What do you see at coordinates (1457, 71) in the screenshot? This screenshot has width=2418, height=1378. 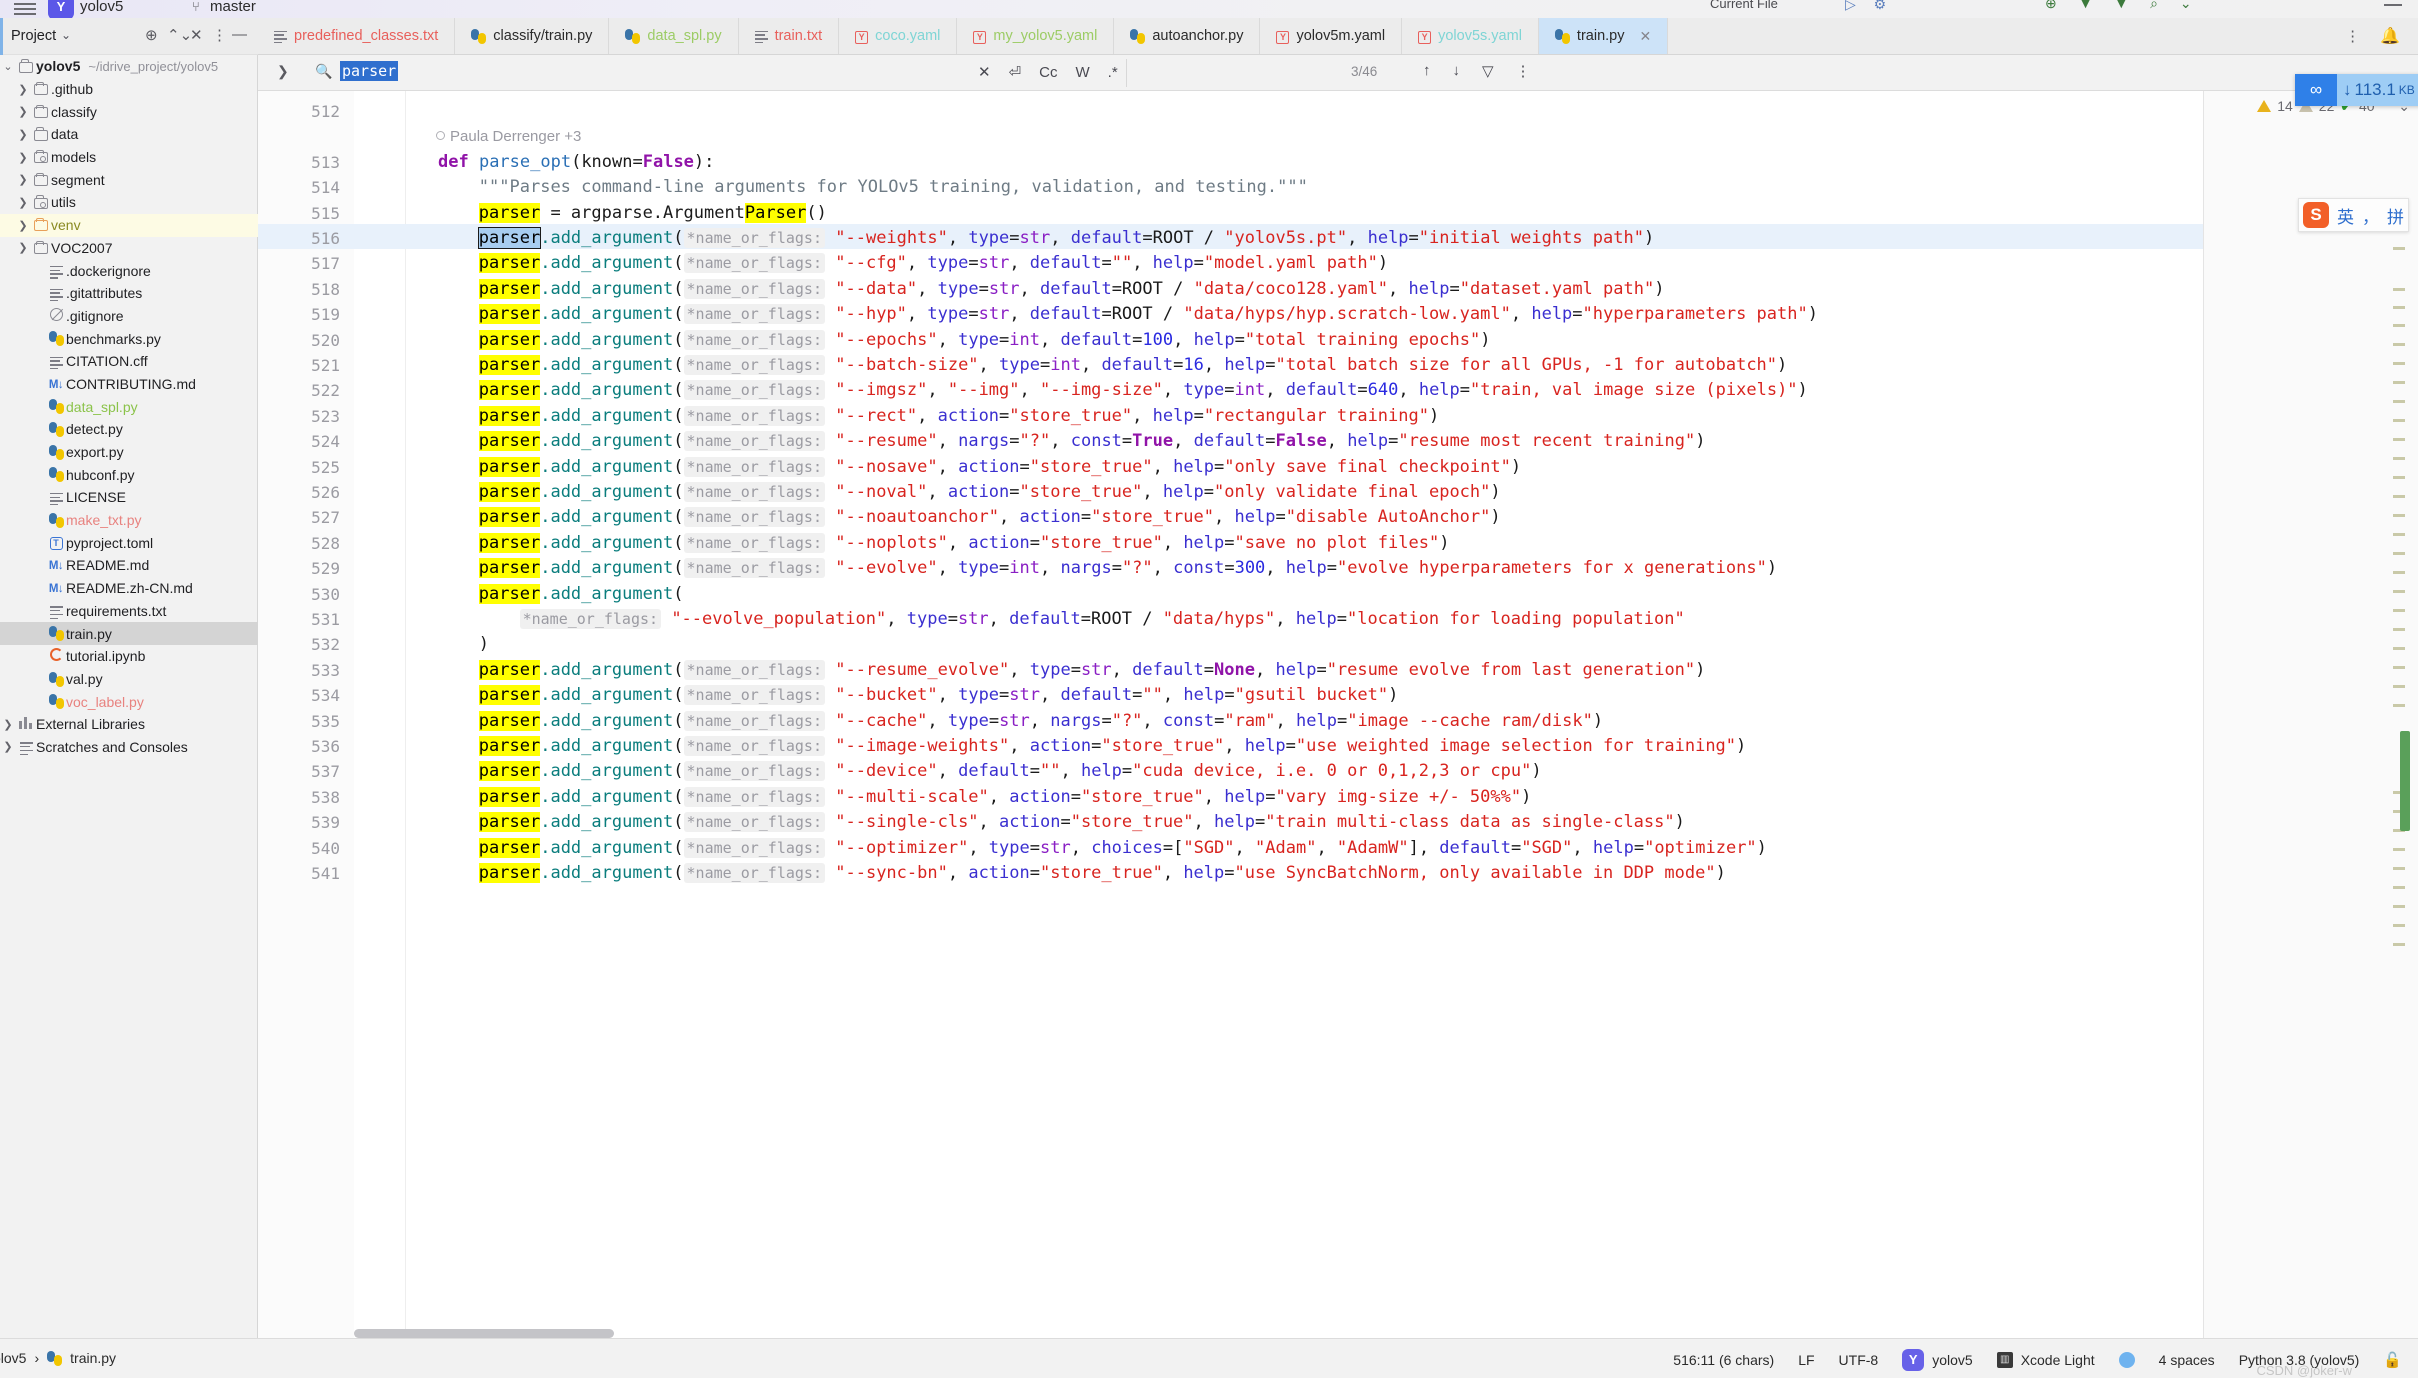 I see `next-match-button: ↓` at bounding box center [1457, 71].